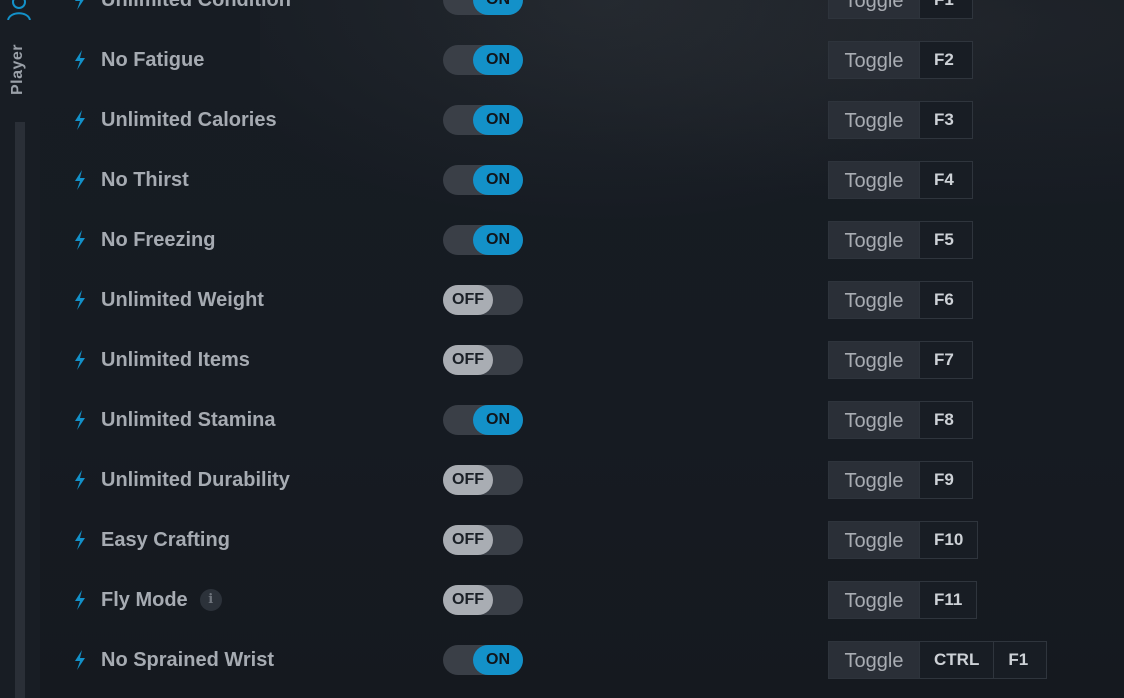 This screenshot has width=1124, height=698. I want to click on cheat-name: Unlimited Durability, so click(195, 480).